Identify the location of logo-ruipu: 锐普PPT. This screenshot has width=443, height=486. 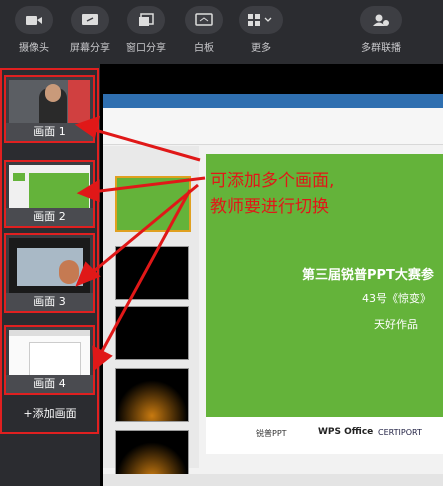
(271, 433).